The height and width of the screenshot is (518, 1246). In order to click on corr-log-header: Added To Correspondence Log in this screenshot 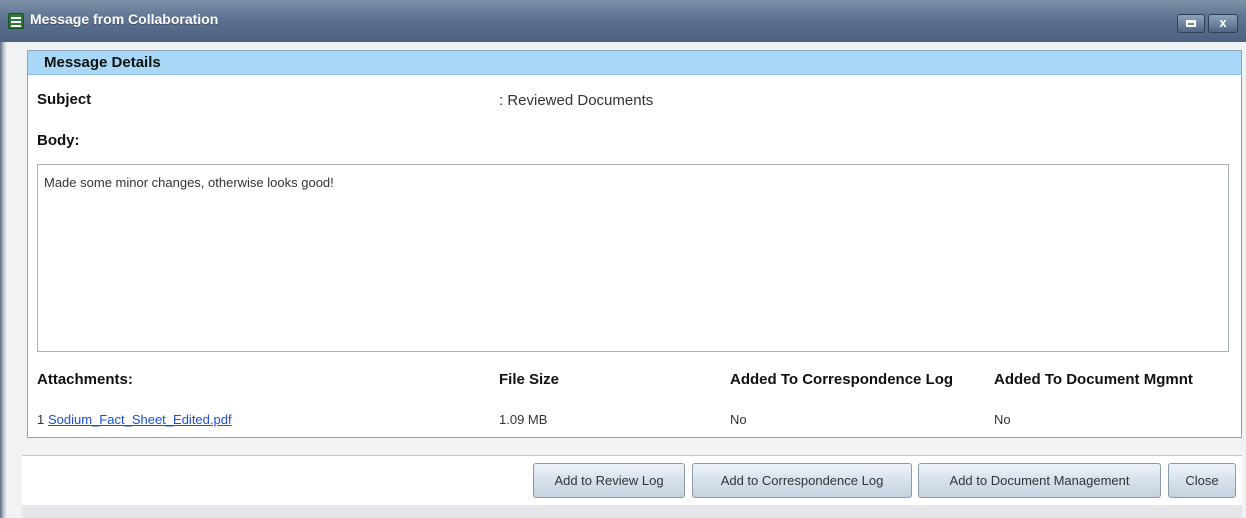, I will do `click(842, 379)`.